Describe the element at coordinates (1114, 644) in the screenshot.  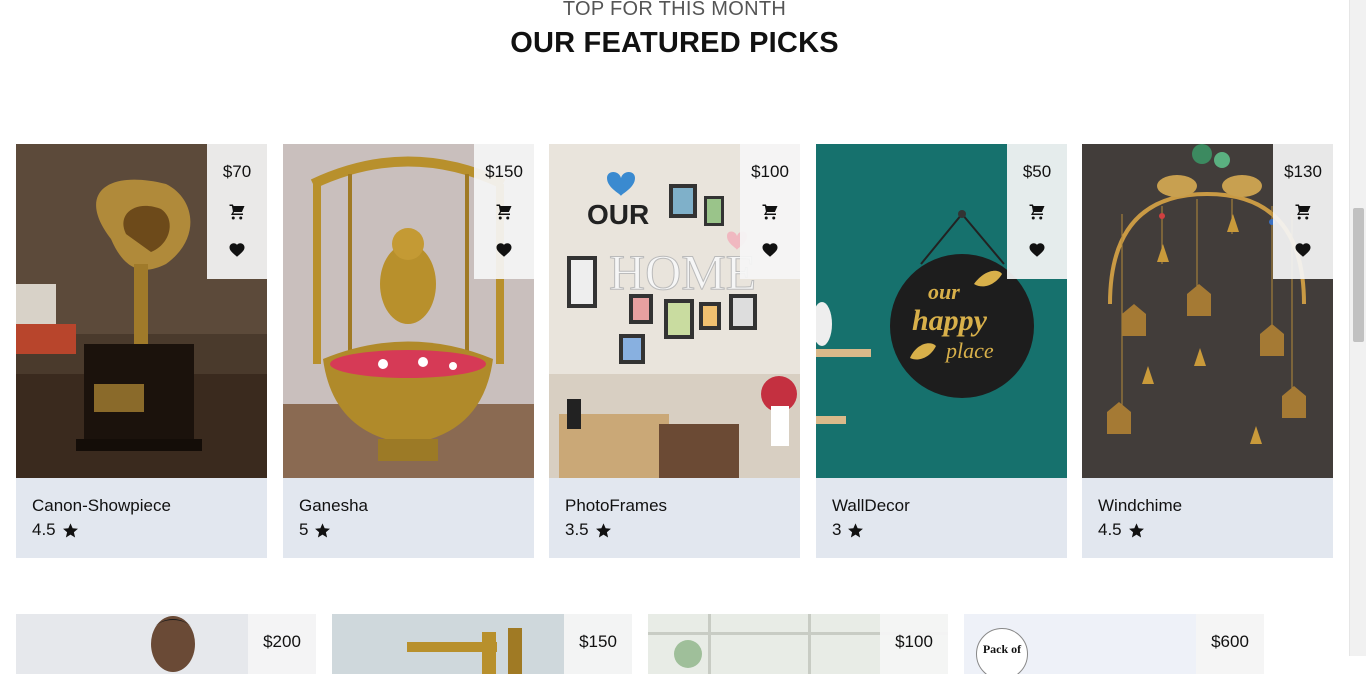
I see `product-card: Pack of $600` at that location.